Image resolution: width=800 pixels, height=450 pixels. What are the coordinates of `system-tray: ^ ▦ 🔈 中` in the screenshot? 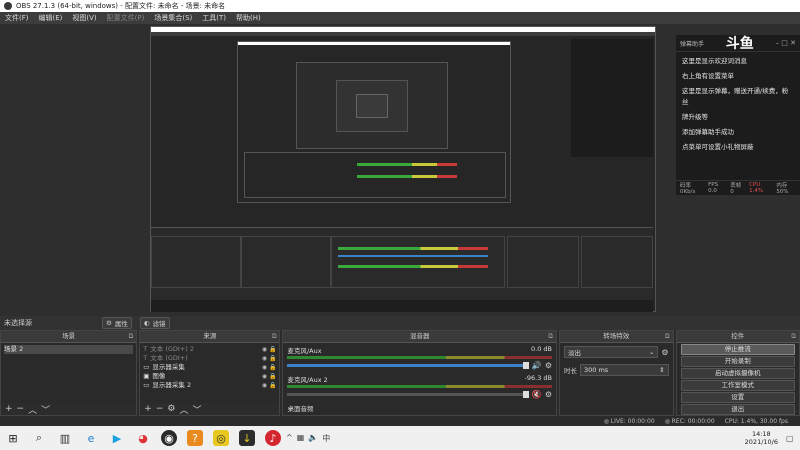 It's located at (308, 438).